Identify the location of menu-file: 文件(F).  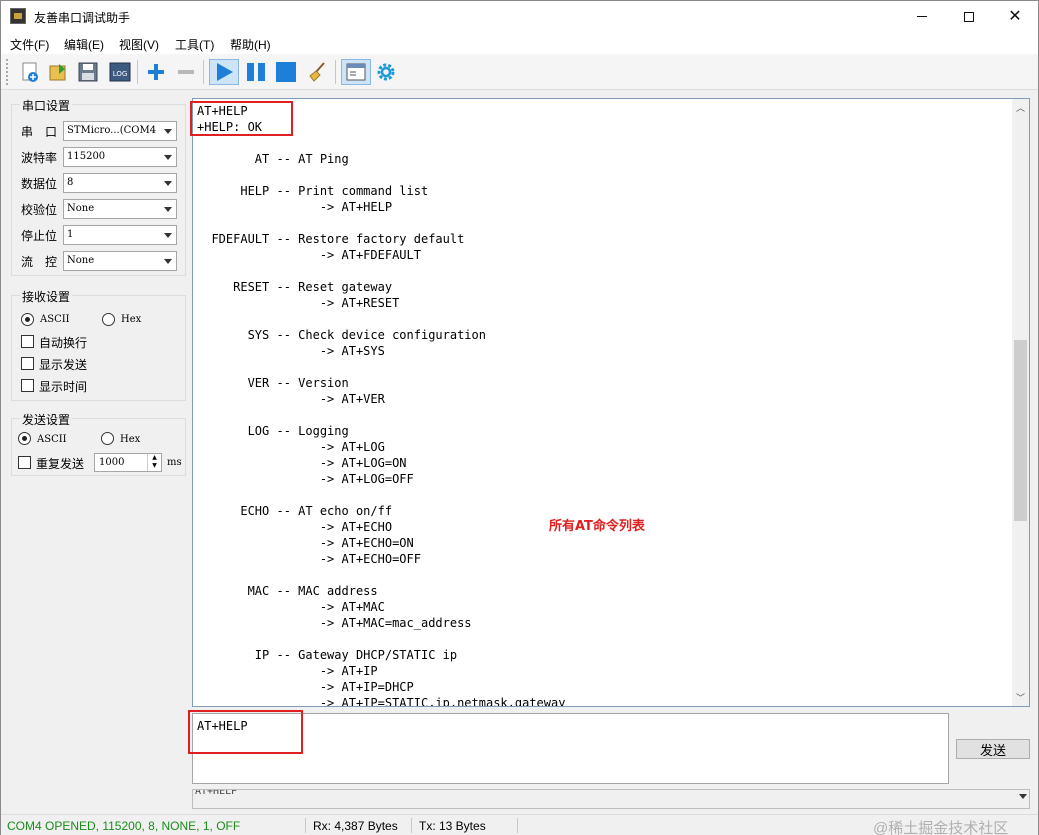
(29, 44).